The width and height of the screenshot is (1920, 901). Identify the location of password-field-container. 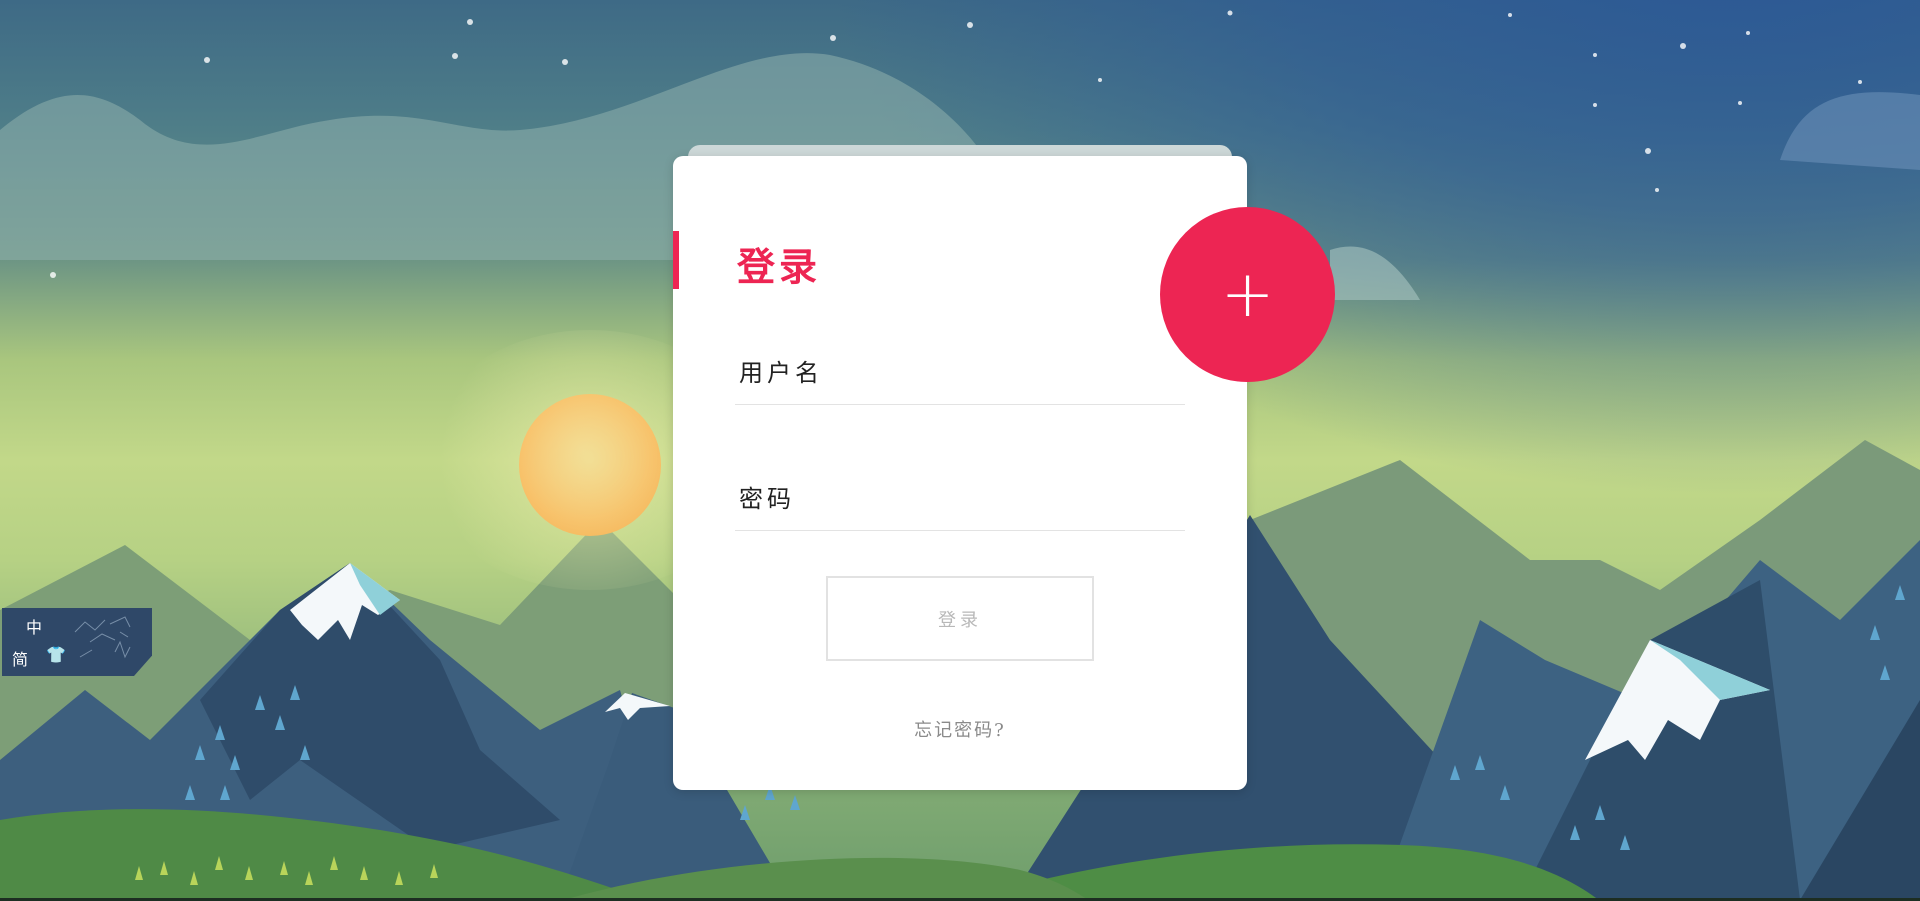
(960, 499).